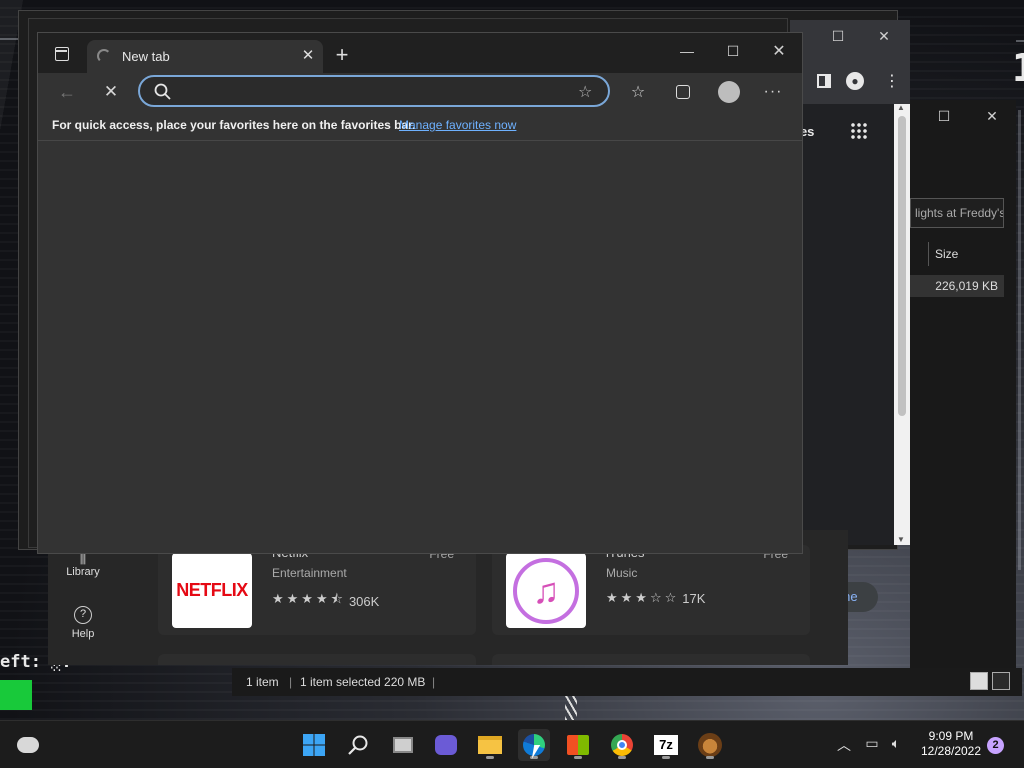 This screenshot has height=768, width=1024. Describe the element at coordinates (643, 597) in the screenshot. I see `star-rating-icon: ★★★☆☆` at that location.